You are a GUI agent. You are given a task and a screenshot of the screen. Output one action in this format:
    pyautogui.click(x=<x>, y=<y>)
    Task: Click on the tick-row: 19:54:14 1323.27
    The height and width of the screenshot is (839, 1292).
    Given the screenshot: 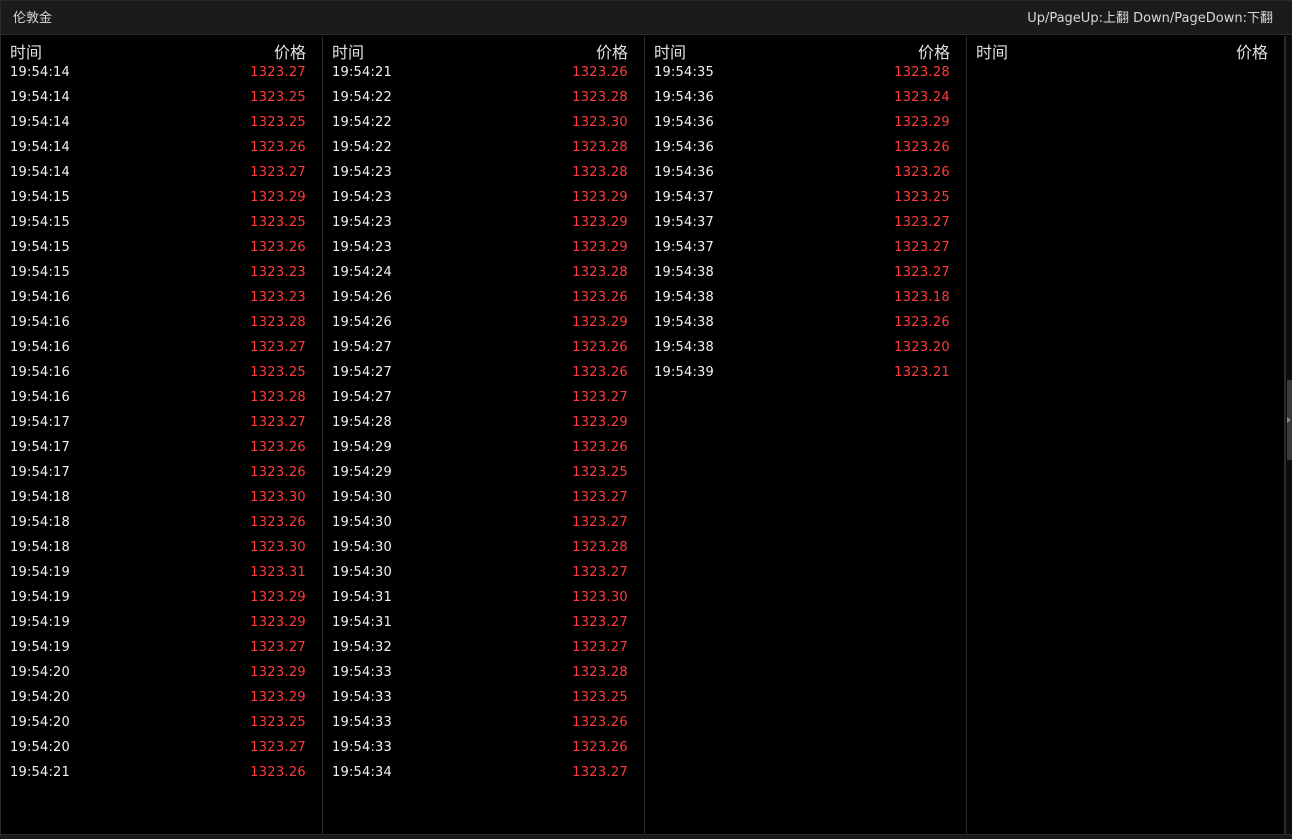 What is the action you would take?
    pyautogui.click(x=161, y=73)
    